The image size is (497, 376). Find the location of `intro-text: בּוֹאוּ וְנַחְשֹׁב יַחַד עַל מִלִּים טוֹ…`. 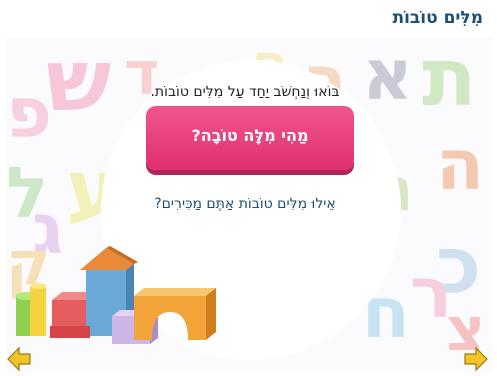

intro-text: בּוֹאוּ וְנַחְשֹׁב יַחַד עַל מִלִּים טוֹ… is located at coordinates (245, 92).